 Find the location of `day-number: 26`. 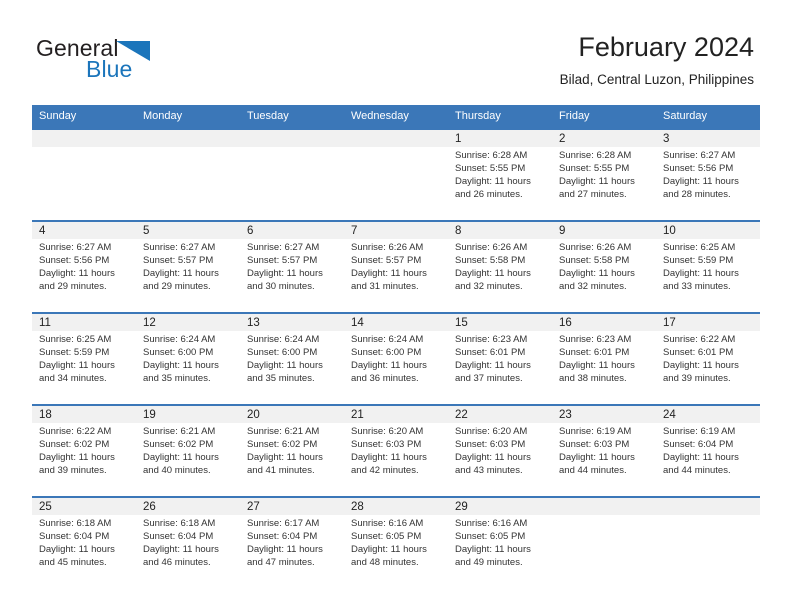

day-number: 26 is located at coordinates (188, 506).